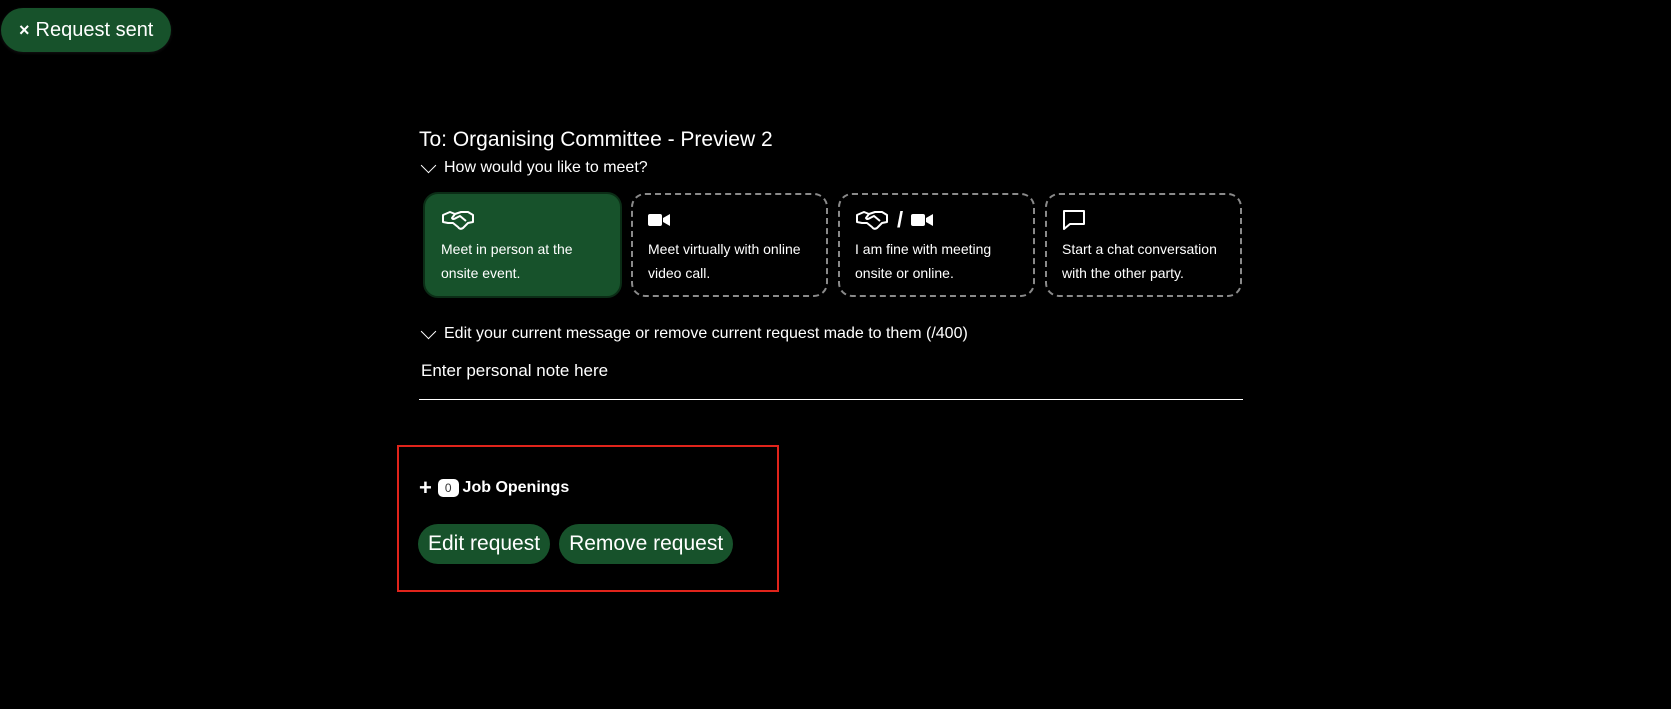 The image size is (1671, 709). Describe the element at coordinates (507, 261) in the screenshot. I see `option-desc: Meet in person at the onsite event.` at that location.